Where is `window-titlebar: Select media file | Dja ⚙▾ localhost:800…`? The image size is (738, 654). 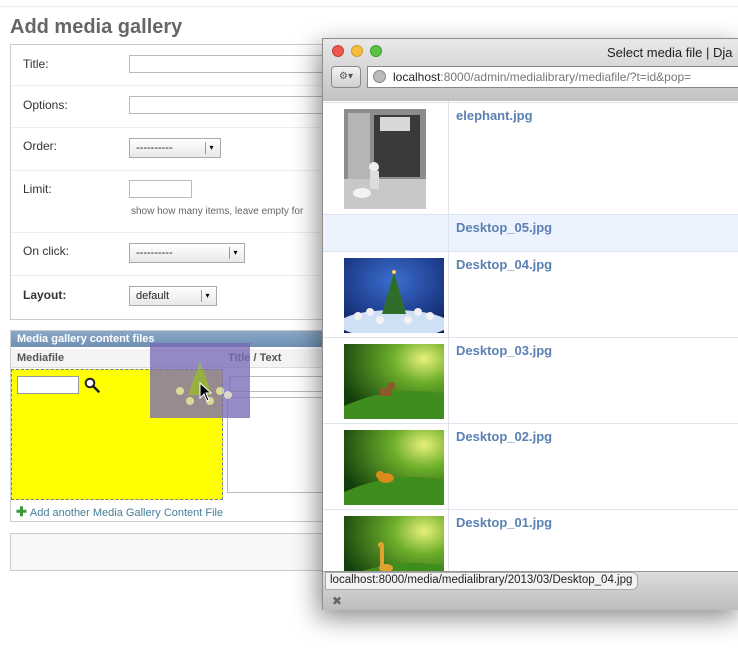 window-titlebar: Select media file | Dja ⚙▾ localhost:800… is located at coordinates (530, 70).